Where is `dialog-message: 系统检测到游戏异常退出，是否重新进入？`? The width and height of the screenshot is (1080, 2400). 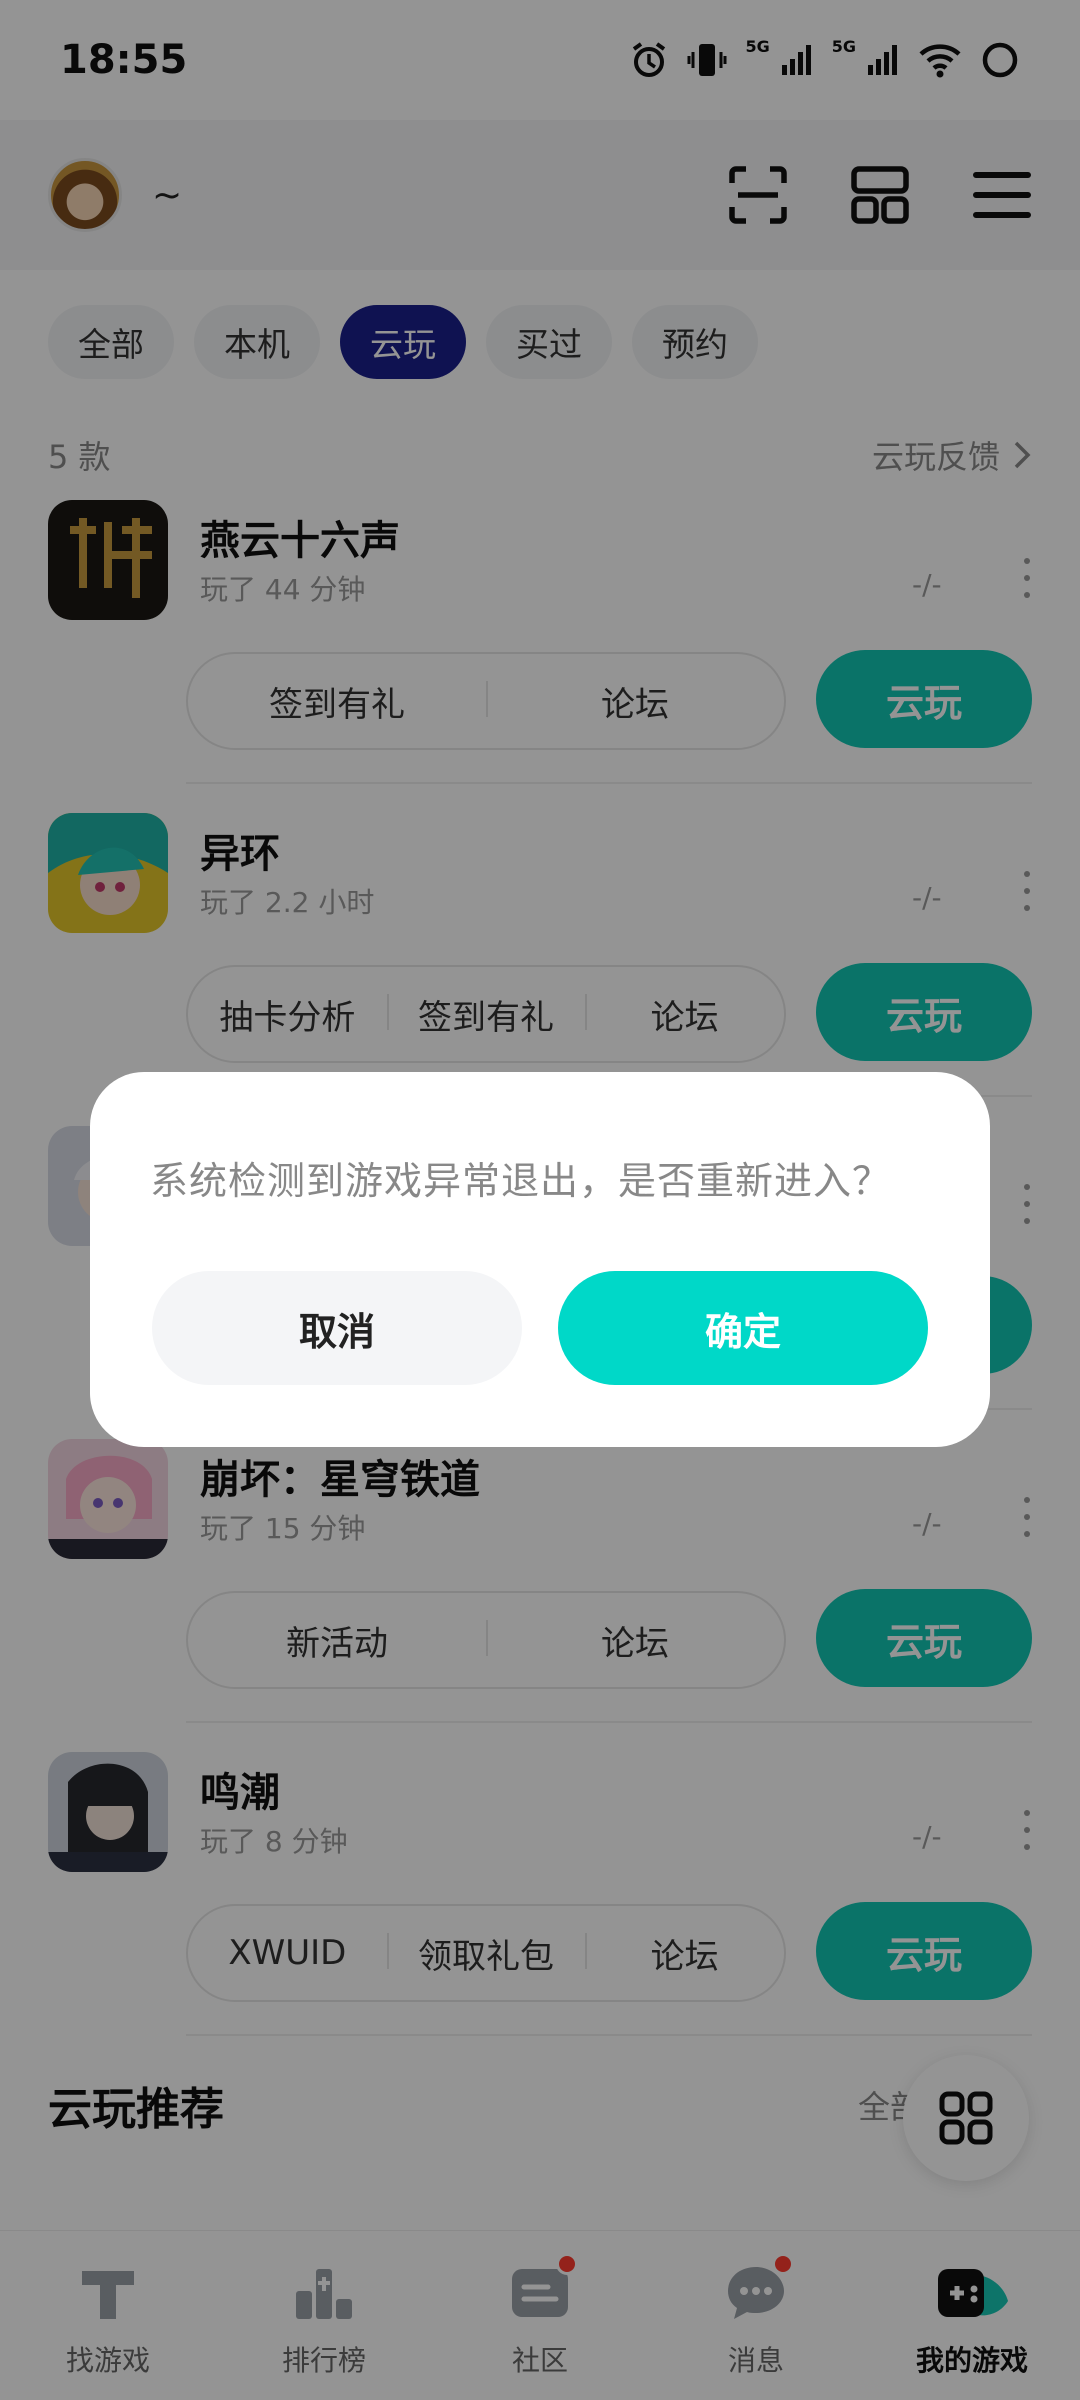 dialog-message: 系统检测到游戏异常退出，是否重新进入？ is located at coordinates (521, 1181).